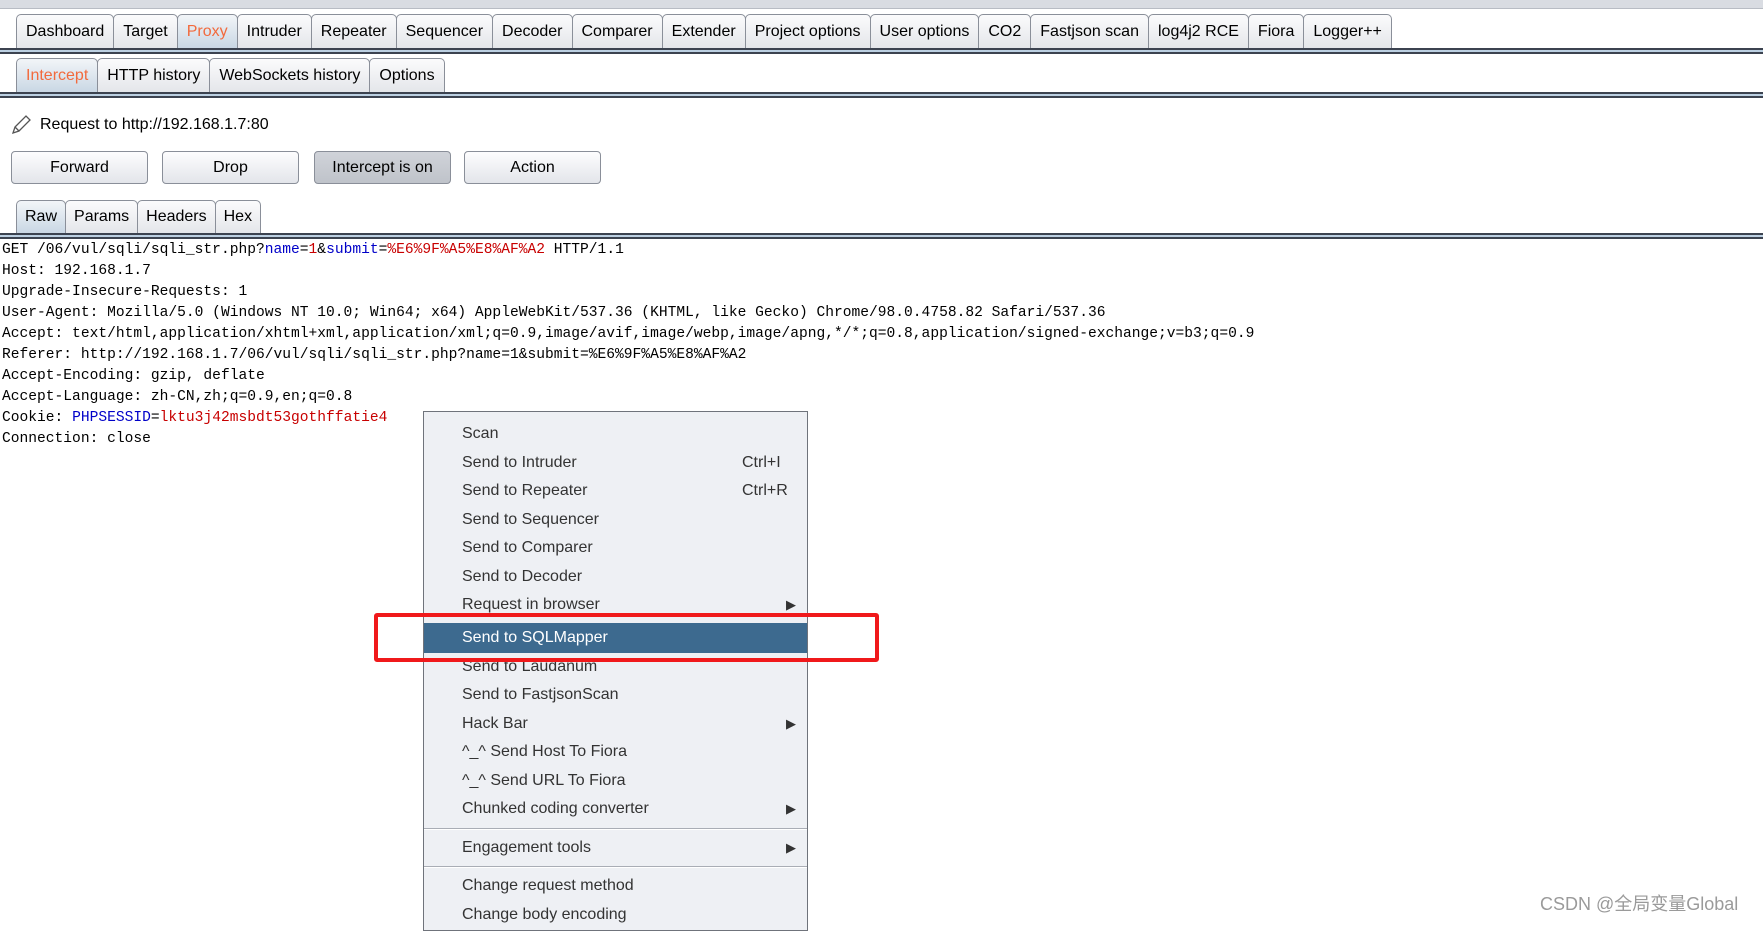 Image resolution: width=1763 pixels, height=931 pixels. Describe the element at coordinates (615, 434) in the screenshot. I see `menu-item-scan: Scan` at that location.